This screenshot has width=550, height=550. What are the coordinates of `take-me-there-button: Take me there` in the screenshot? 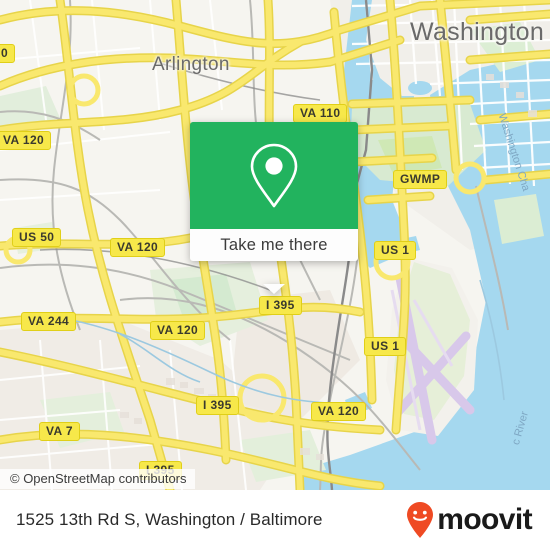 It's located at (274, 245).